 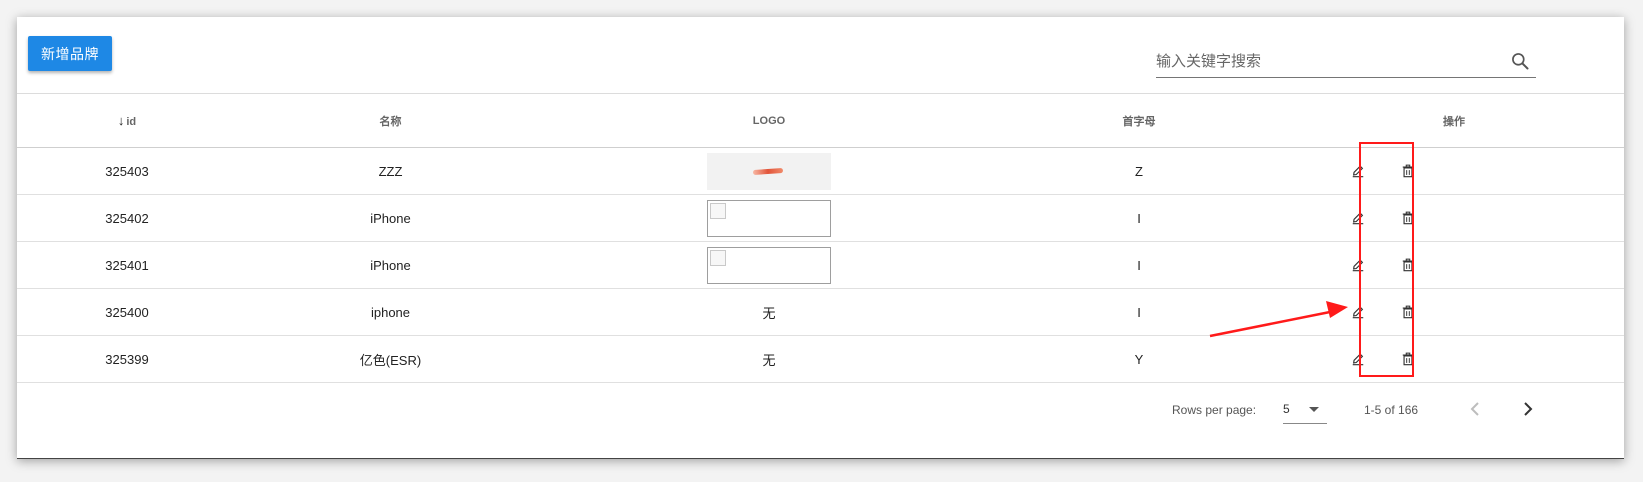 What do you see at coordinates (820, 410) in the screenshot?
I see `pagination-bar: Rows per page: 5 1-5 of 166` at bounding box center [820, 410].